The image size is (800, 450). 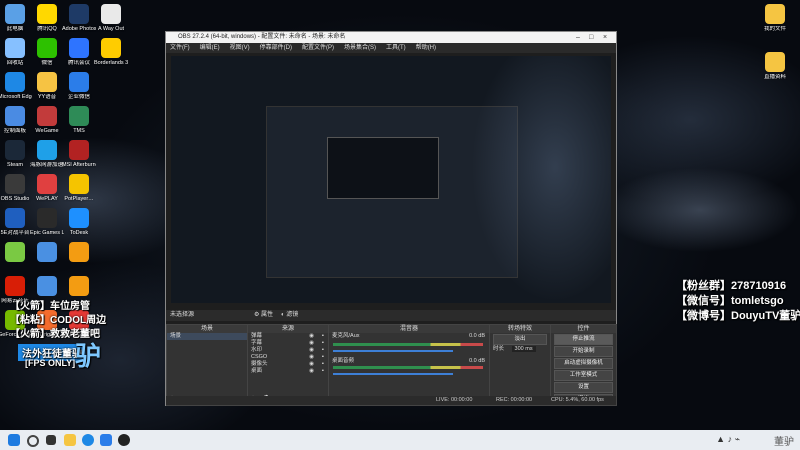 What do you see at coordinates (88, 440) in the screenshot?
I see `edge-icon` at bounding box center [88, 440].